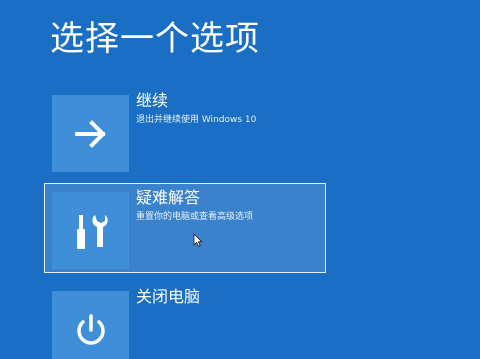 Image resolution: width=480 pixels, height=359 pixels. What do you see at coordinates (195, 217) in the screenshot?
I see `troubleshoot-description: 重置你的电脑或查看高级选项` at bounding box center [195, 217].